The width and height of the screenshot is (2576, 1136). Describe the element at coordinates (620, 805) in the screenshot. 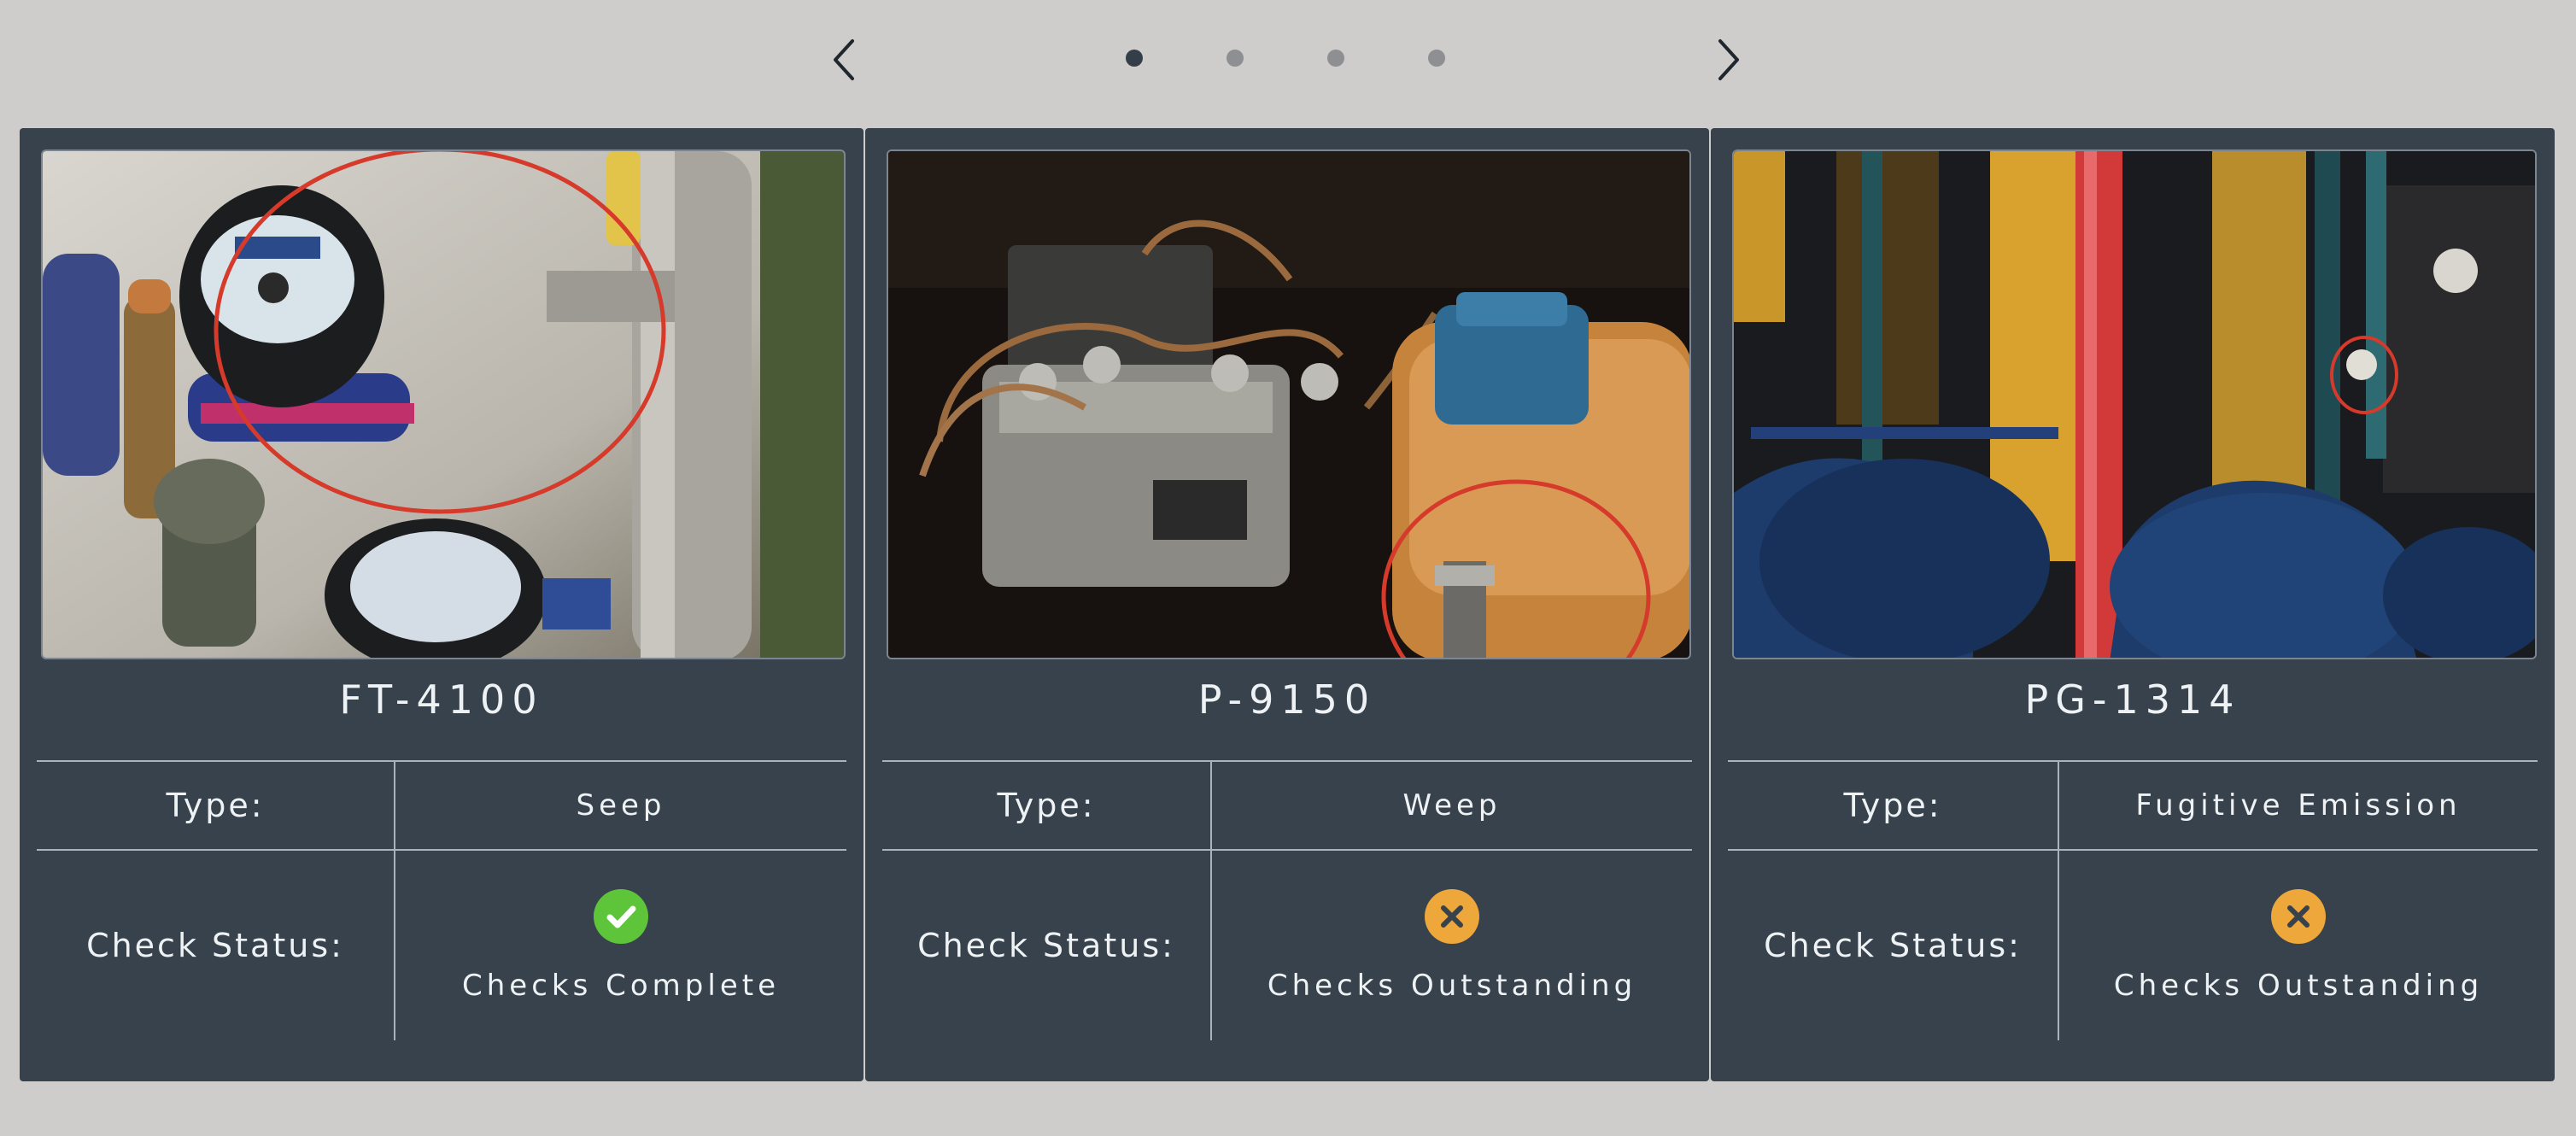

I see `type-value: Seep` at that location.